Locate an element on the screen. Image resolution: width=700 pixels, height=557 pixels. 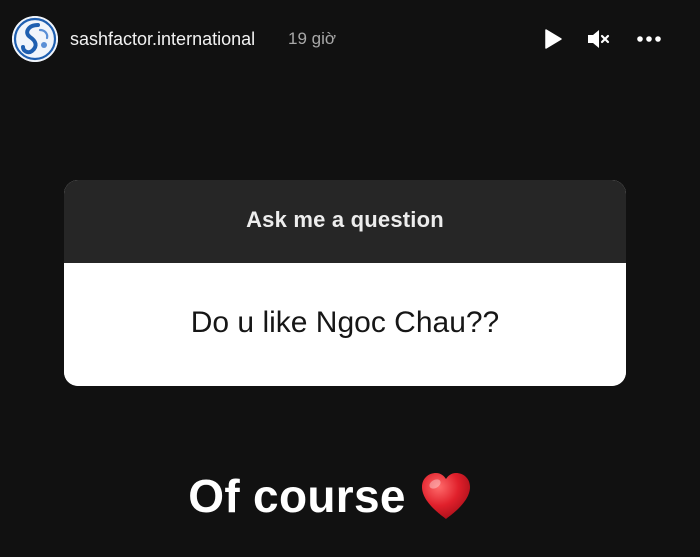
more-options-icon is located at coordinates (649, 39).